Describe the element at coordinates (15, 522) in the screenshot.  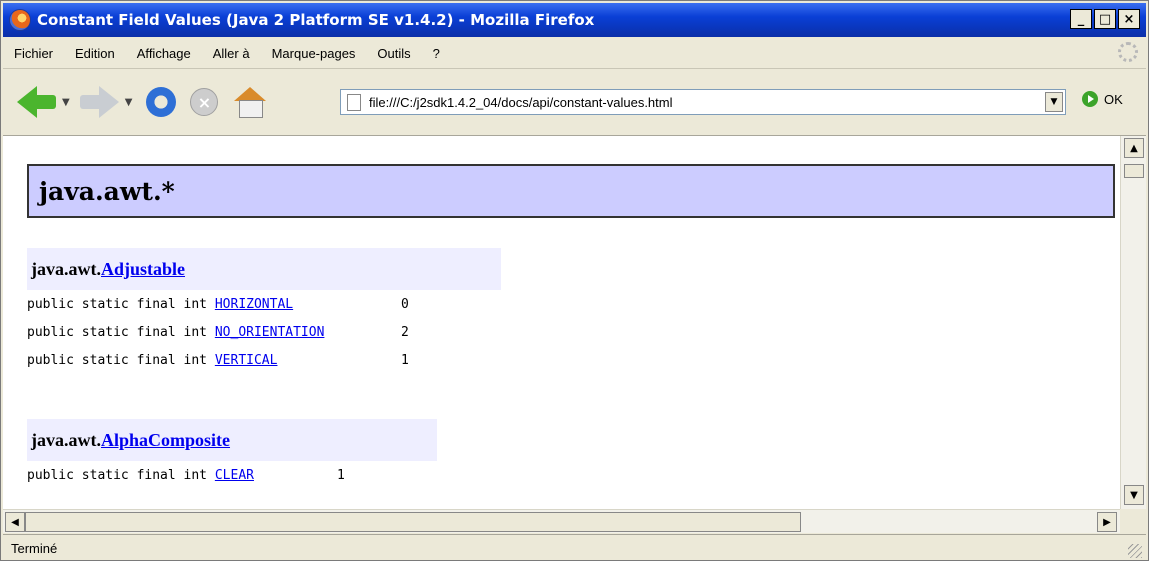
I see `scroll-left-icon: ◀` at that location.